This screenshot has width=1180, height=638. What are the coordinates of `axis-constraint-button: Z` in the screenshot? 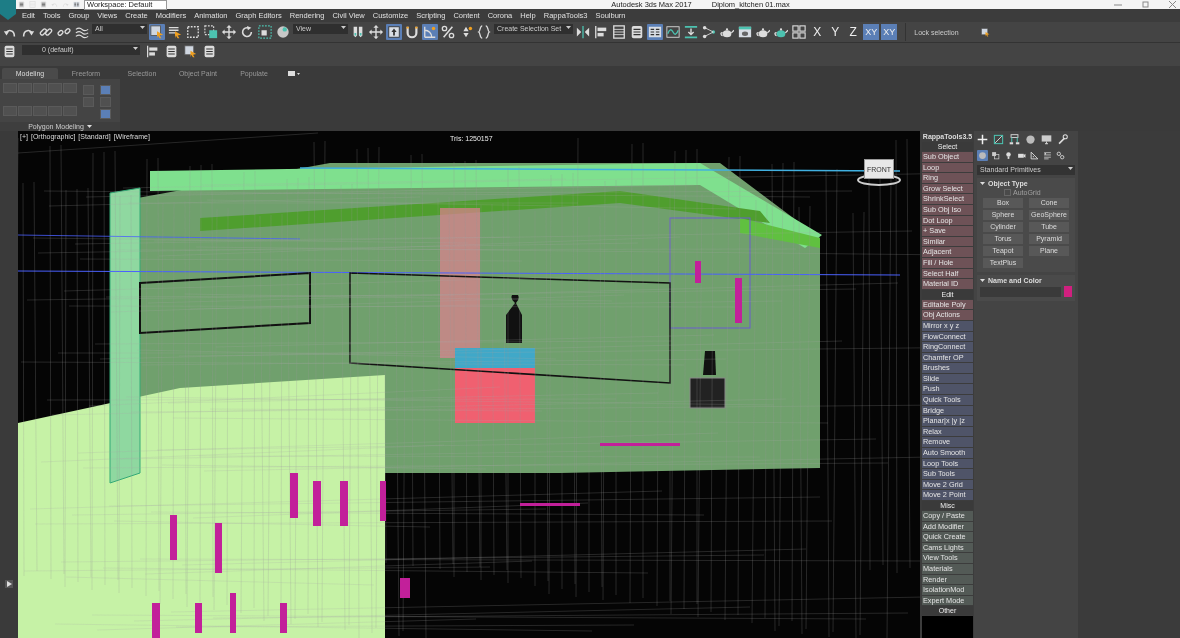 It's located at (853, 32).